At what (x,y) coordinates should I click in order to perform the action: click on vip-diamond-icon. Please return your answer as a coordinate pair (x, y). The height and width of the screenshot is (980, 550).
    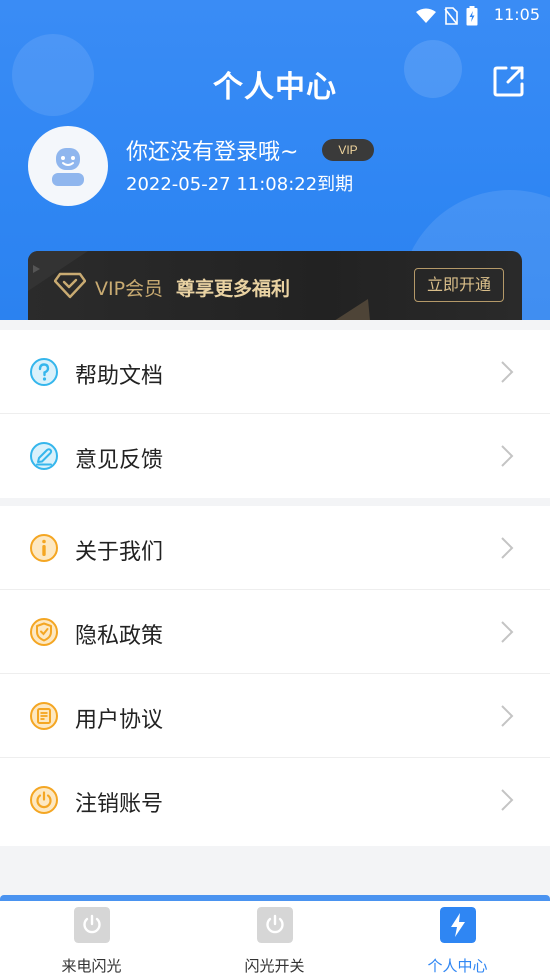
    Looking at the image, I should click on (70, 285).